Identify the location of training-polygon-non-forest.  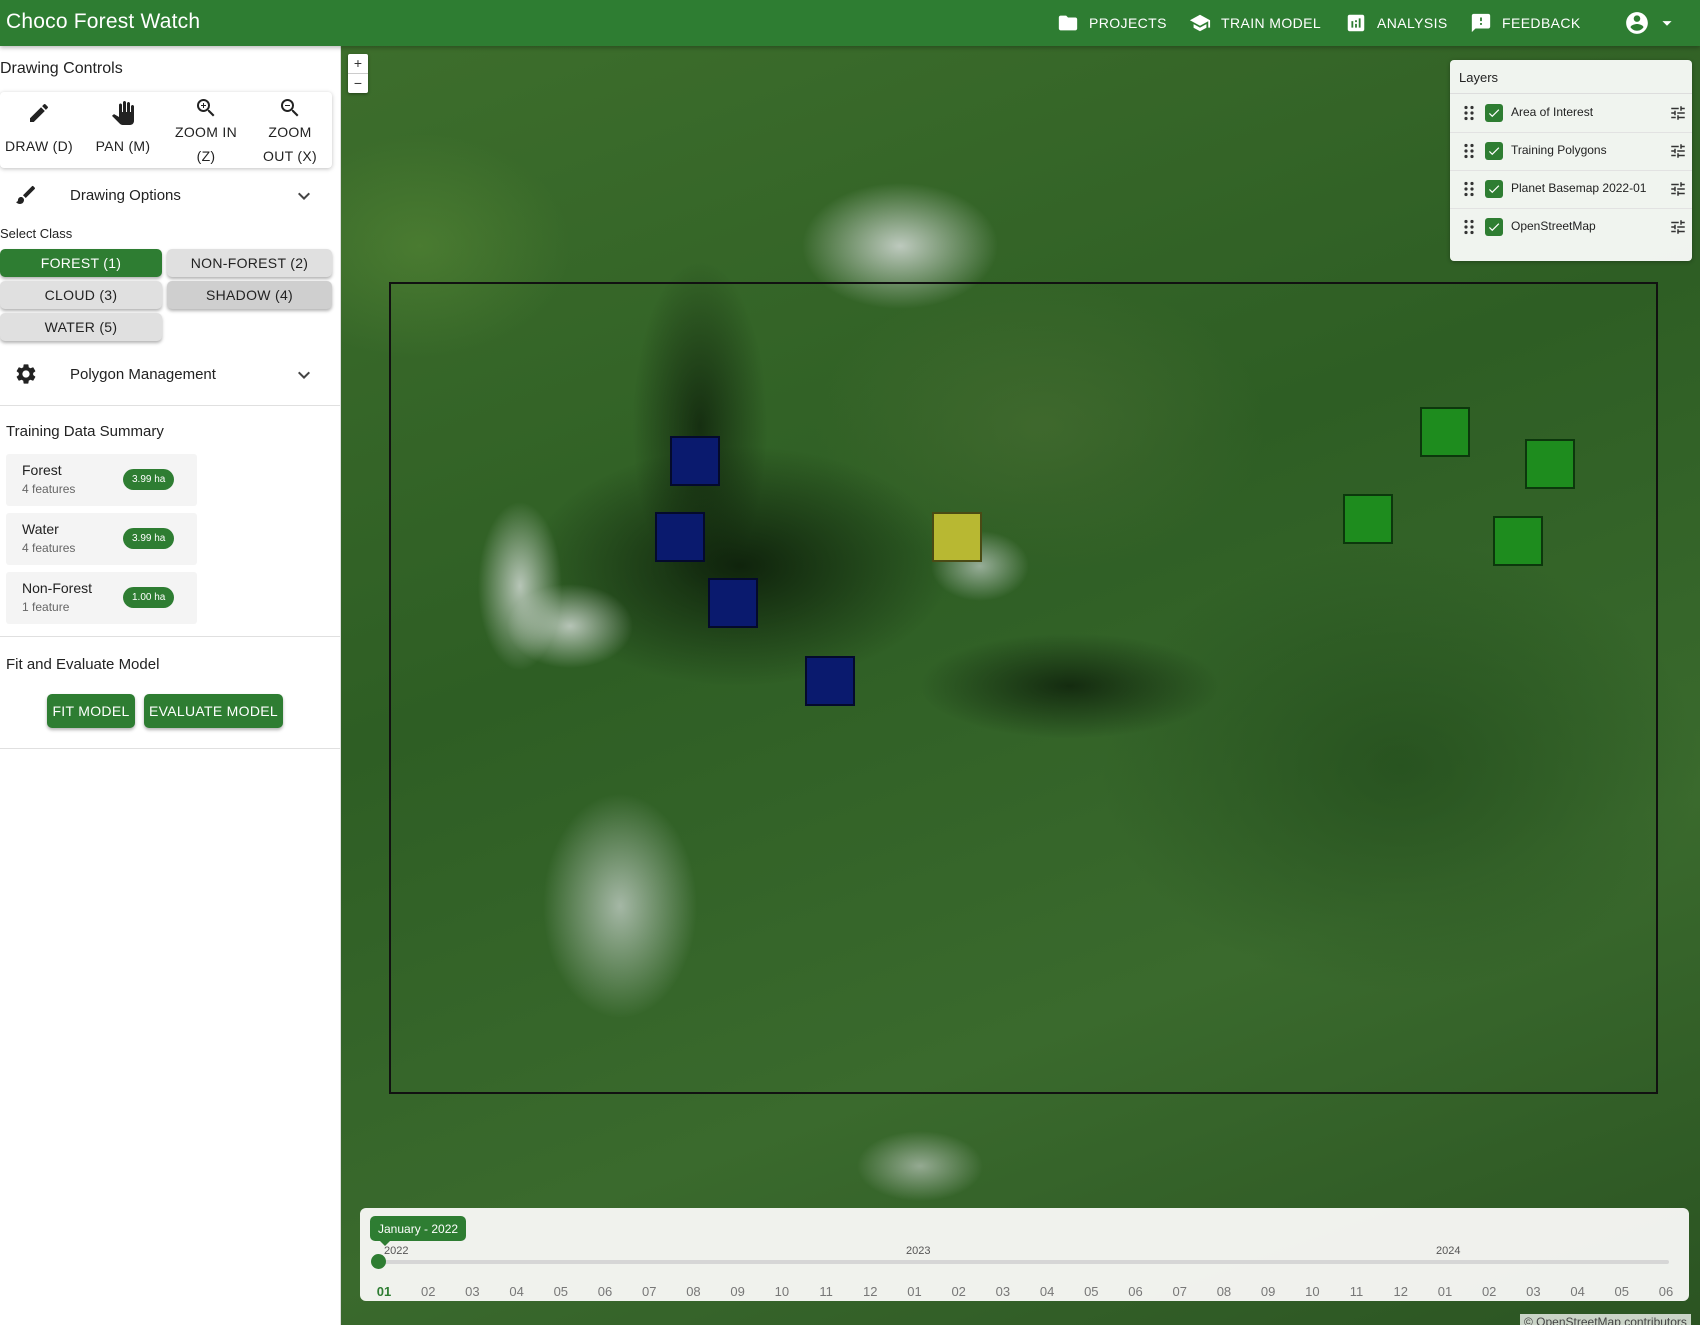
(957, 537).